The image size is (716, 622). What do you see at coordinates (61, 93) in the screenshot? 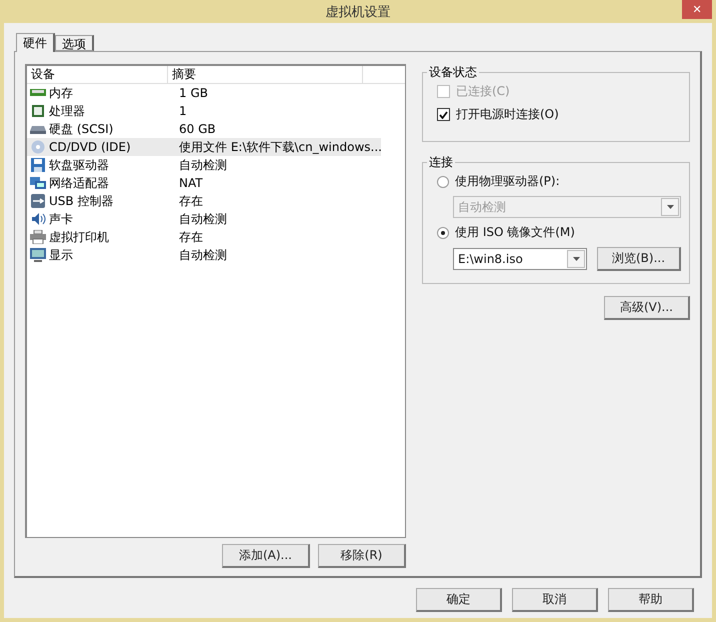
I see `device-name: 内存` at bounding box center [61, 93].